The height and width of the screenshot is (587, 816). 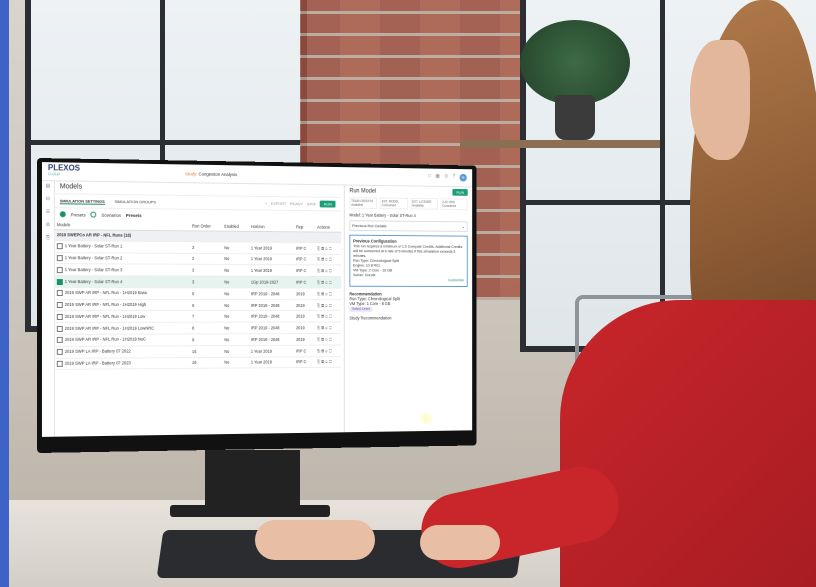 What do you see at coordinates (48, 227) in the screenshot?
I see `nav-settings-icon: ⚙` at bounding box center [48, 227].